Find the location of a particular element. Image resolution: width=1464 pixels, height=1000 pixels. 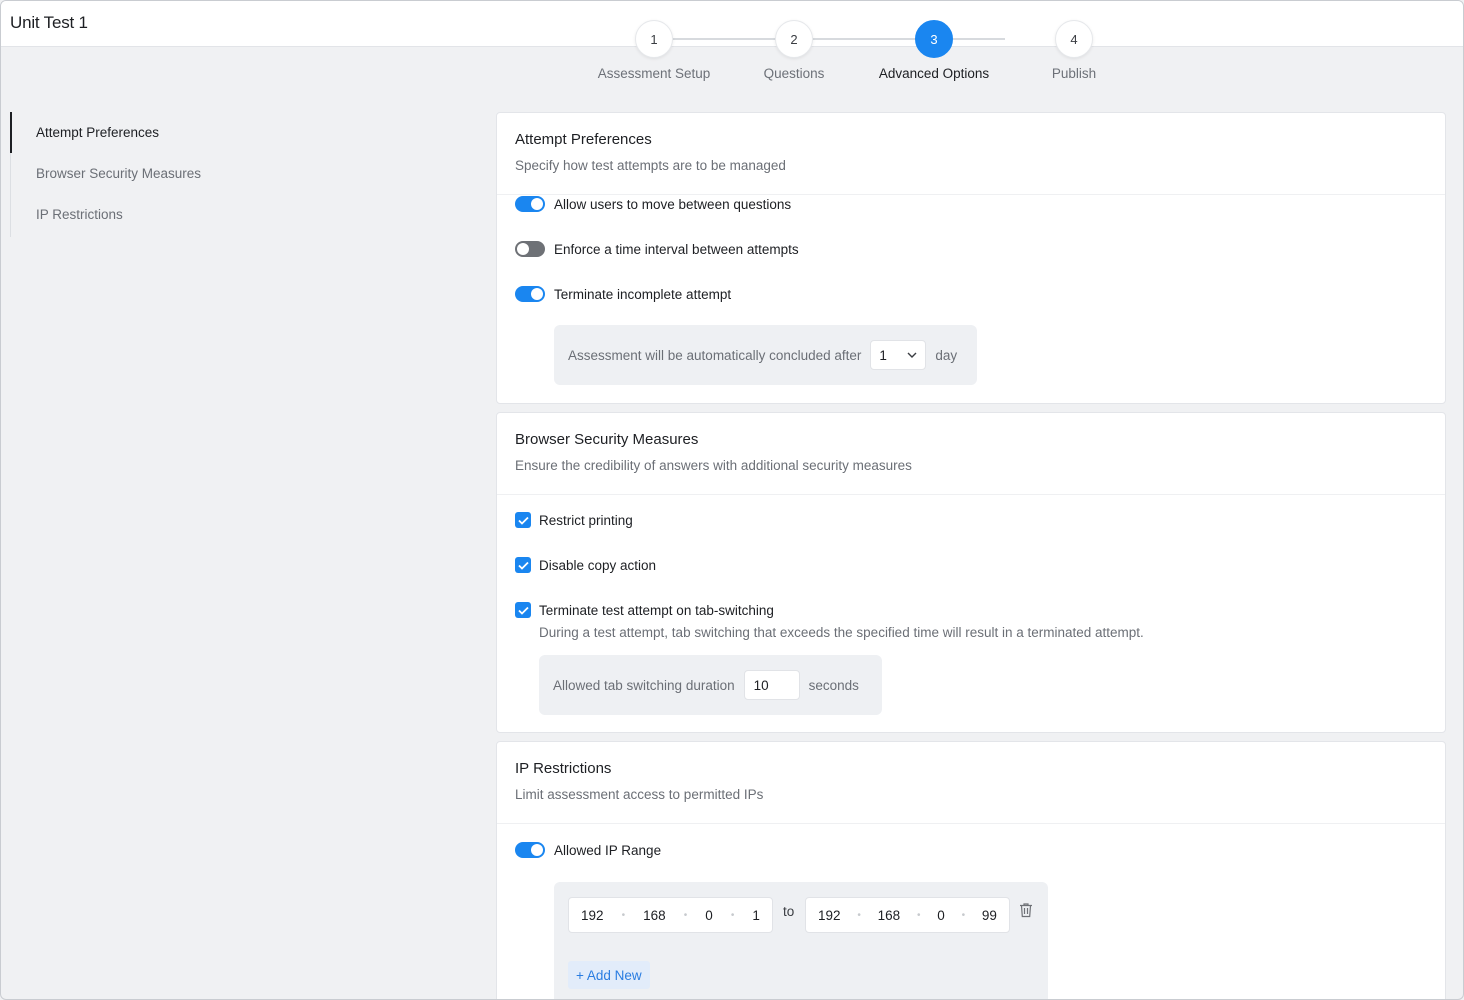

step-1-label: Assessment Setup is located at coordinates (654, 73).